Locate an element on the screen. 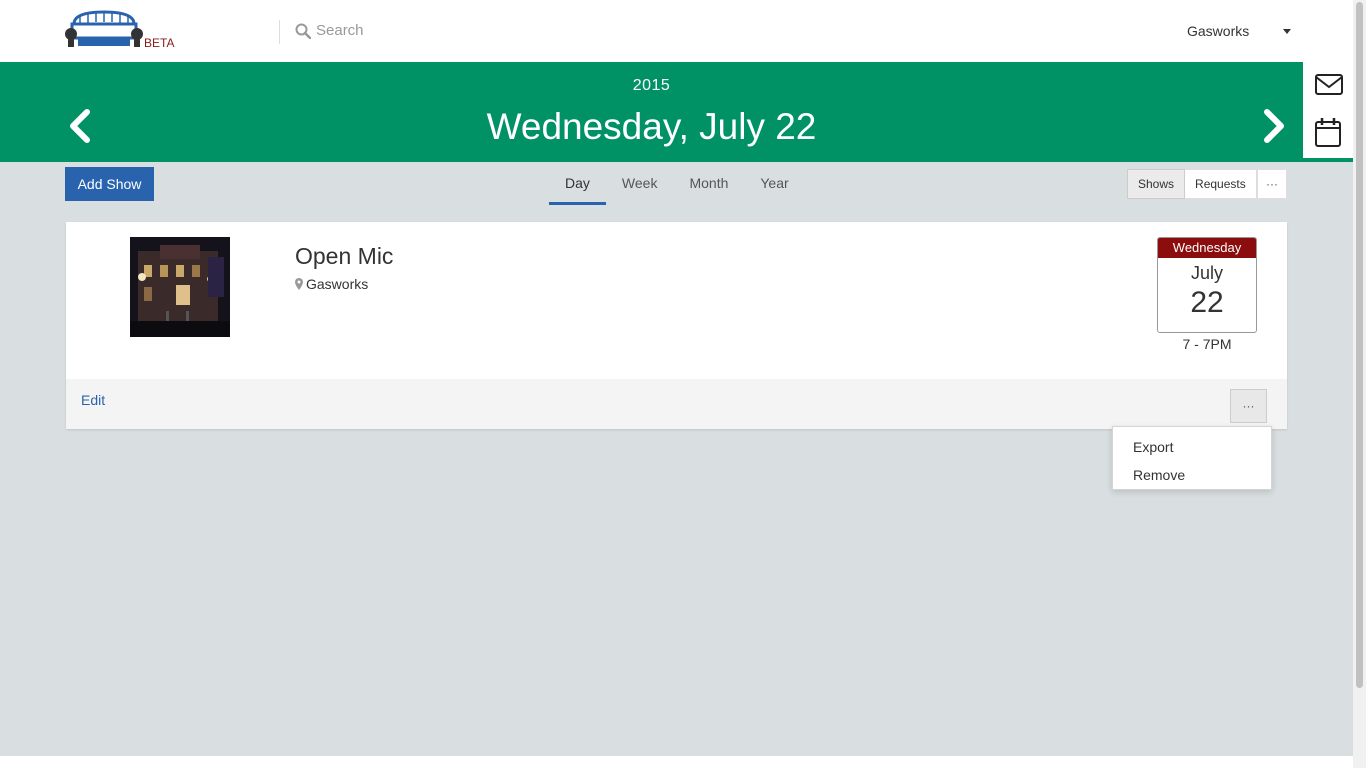 This screenshot has width=1366, height=768. tab-day: Day is located at coordinates (577, 186).